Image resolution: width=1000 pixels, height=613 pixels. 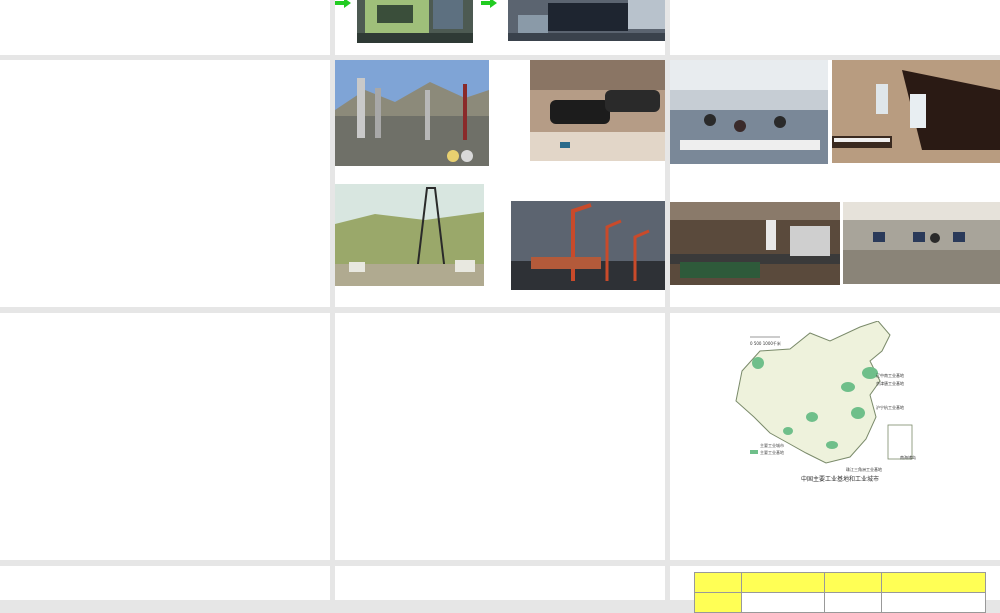 What do you see at coordinates (890, 407) in the screenshot?
I see `map-label-huningh: 沪宁杭工业基地` at bounding box center [890, 407].